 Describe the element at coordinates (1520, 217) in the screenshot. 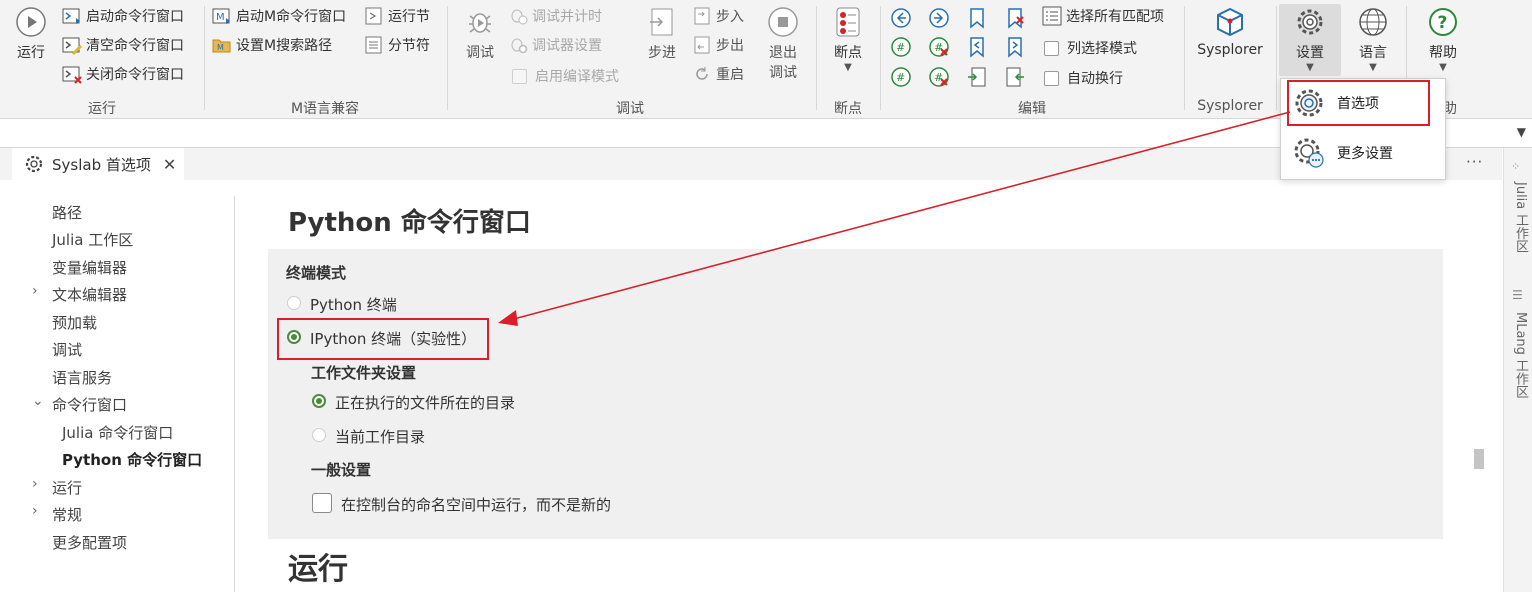

I see `julia-workspace-tab: Julia 工作区` at that location.